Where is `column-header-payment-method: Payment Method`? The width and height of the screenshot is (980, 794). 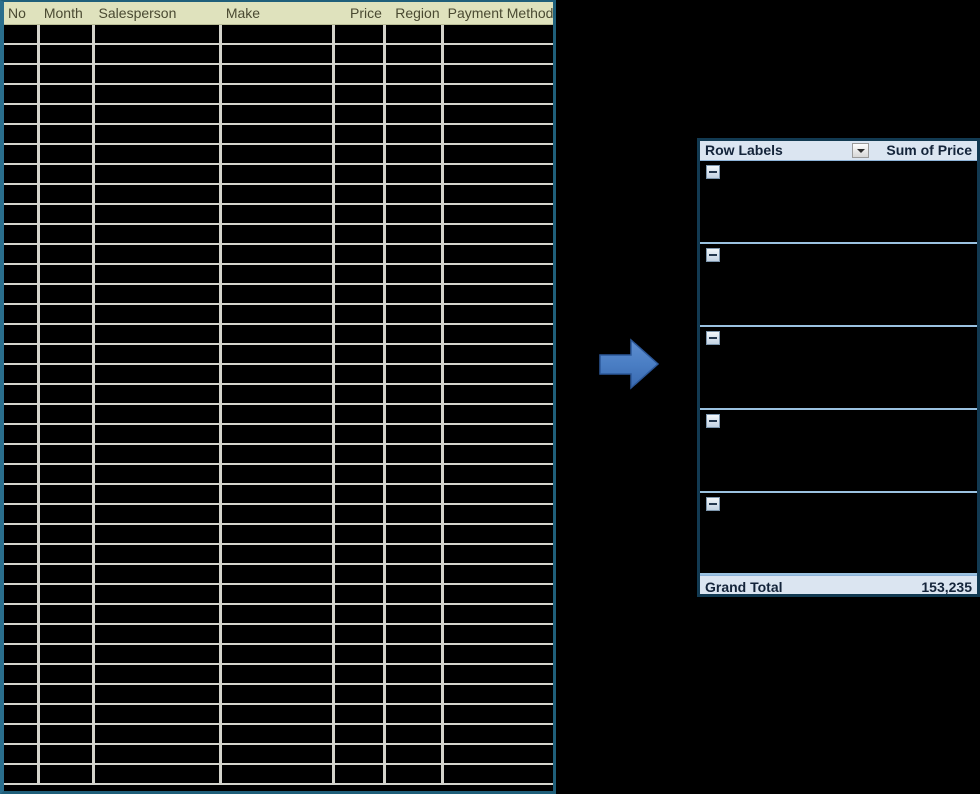 column-header-payment-method: Payment Method is located at coordinates (498, 13).